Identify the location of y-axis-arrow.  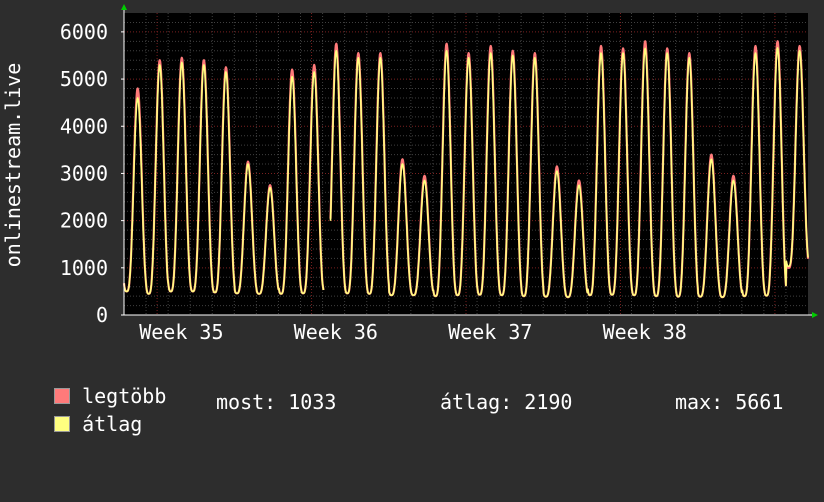
(124, 7).